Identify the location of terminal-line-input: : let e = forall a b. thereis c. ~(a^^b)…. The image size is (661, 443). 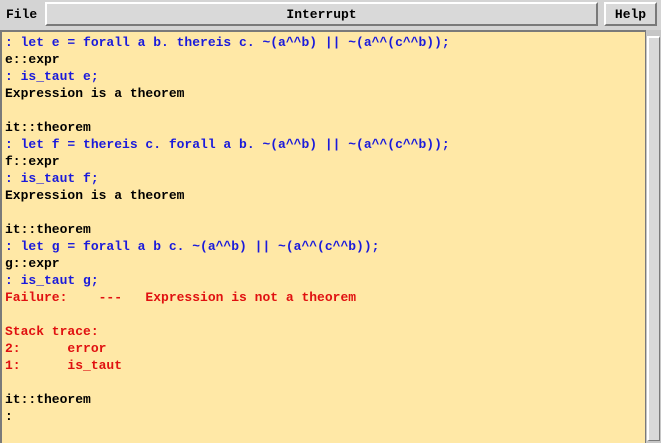
(227, 42).